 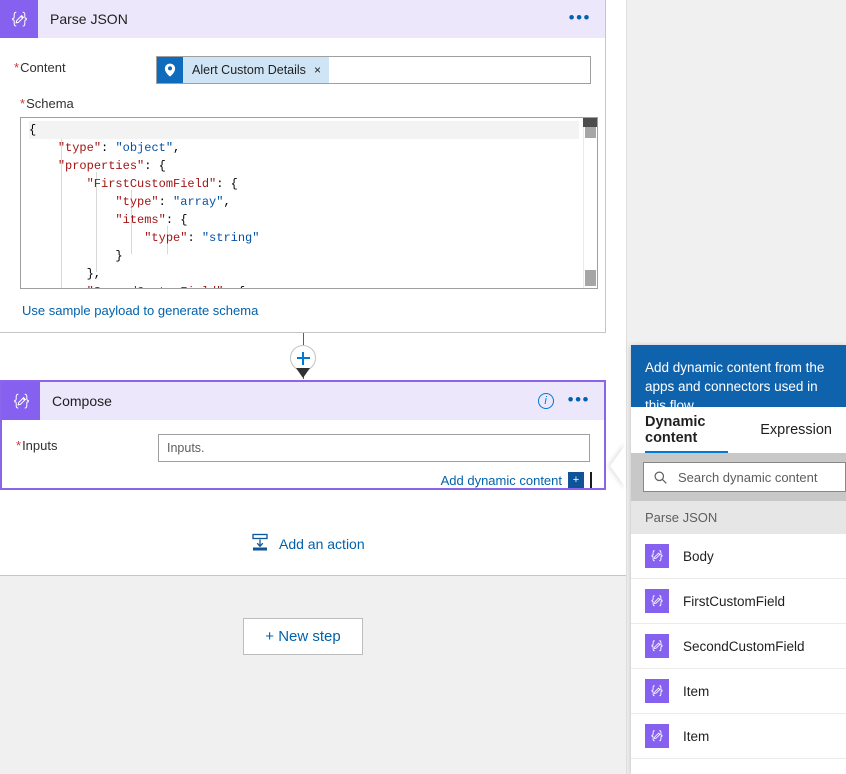 I want to click on schema-code-line: },, so click(x=65, y=274).